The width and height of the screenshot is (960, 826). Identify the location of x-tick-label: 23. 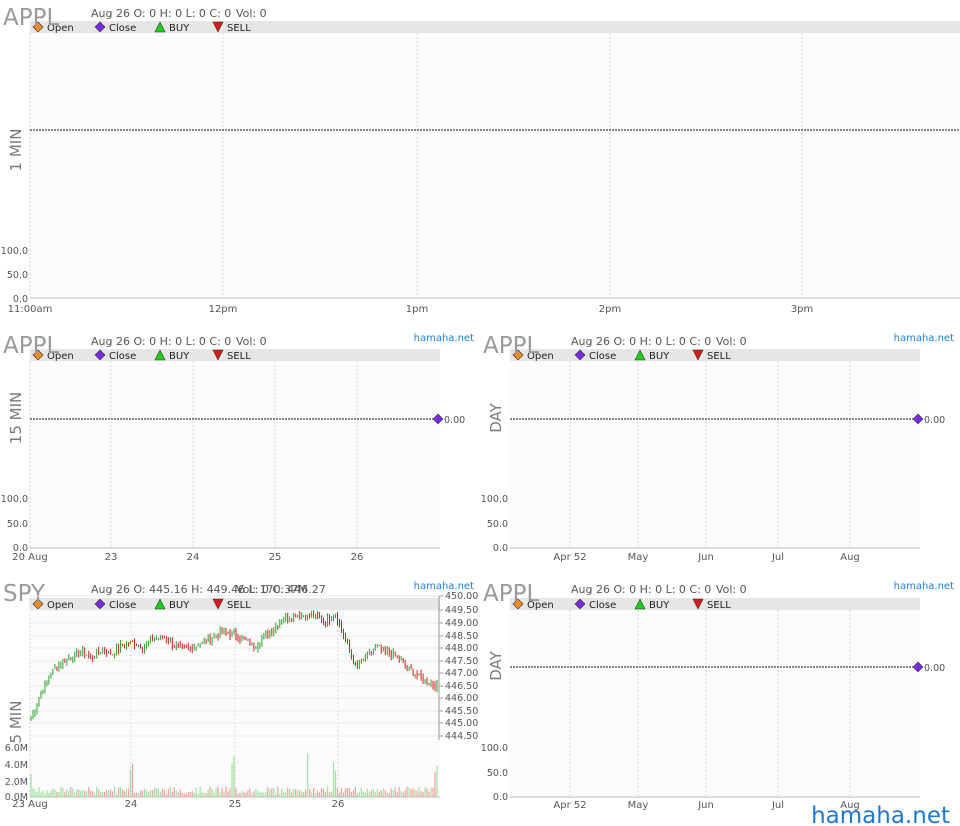
(111, 557).